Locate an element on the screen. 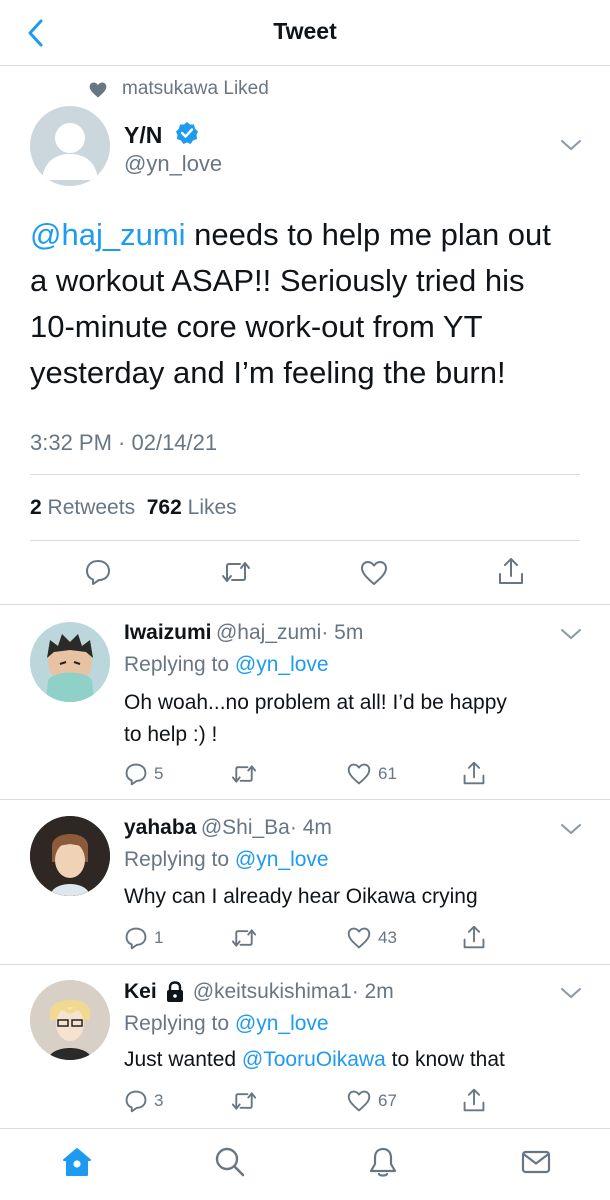 The image size is (610, 1200). bell-icon is located at coordinates (383, 1162).